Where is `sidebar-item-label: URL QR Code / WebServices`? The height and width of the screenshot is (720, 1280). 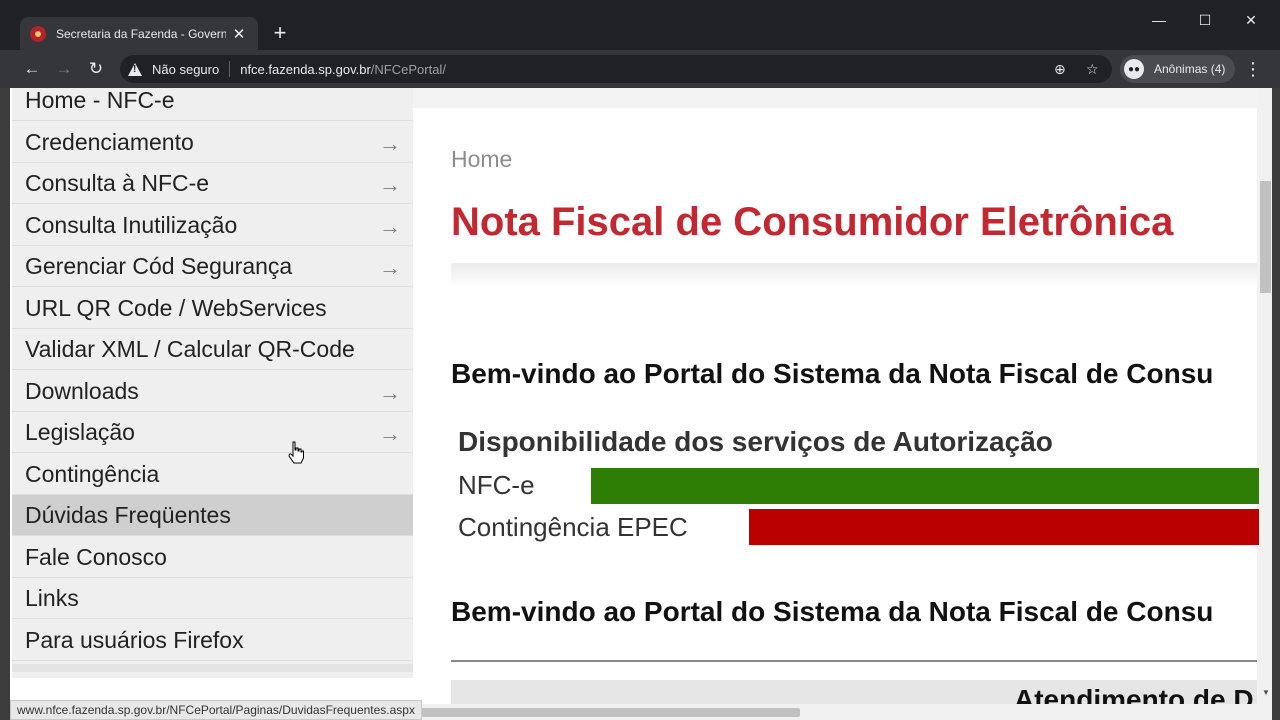
sidebar-item-label: URL QR Code / WebServices is located at coordinates (176, 307).